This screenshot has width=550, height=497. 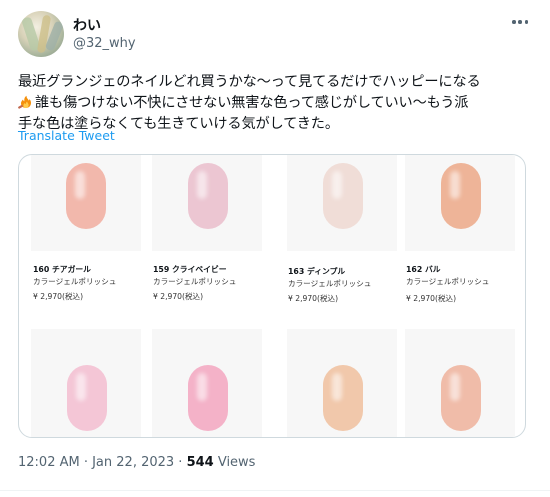 What do you see at coordinates (24, 102) in the screenshot?
I see `fire-icon` at bounding box center [24, 102].